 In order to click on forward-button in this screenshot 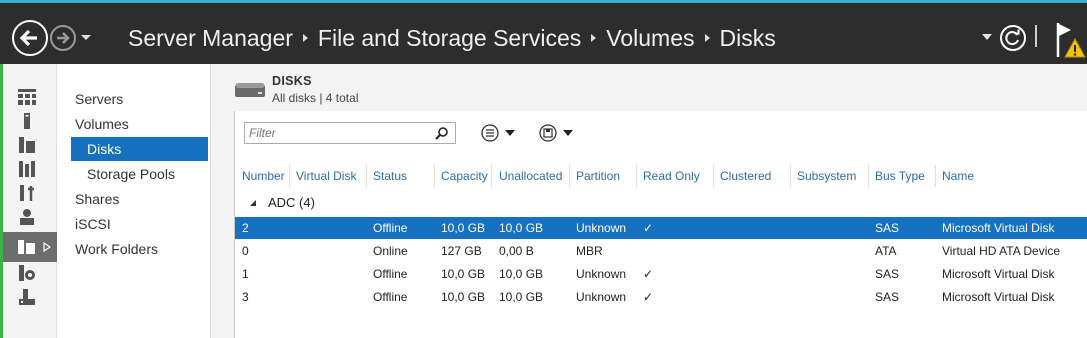, I will do `click(63, 38)`.